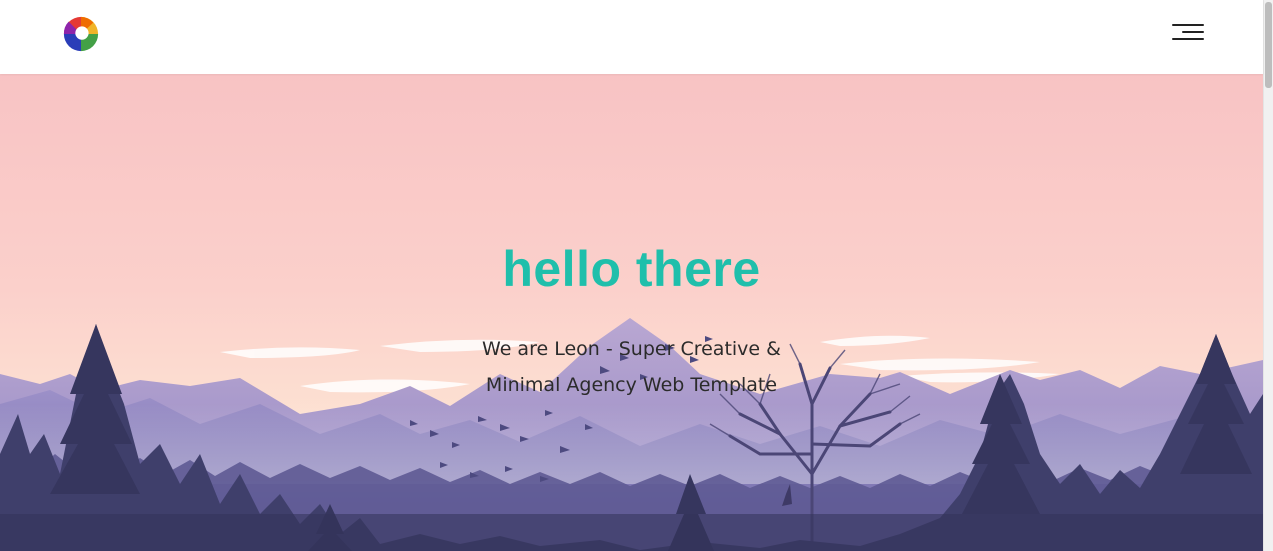 The height and width of the screenshot is (551, 1273). Describe the element at coordinates (81, 34) in the screenshot. I see `logo-icon` at that location.